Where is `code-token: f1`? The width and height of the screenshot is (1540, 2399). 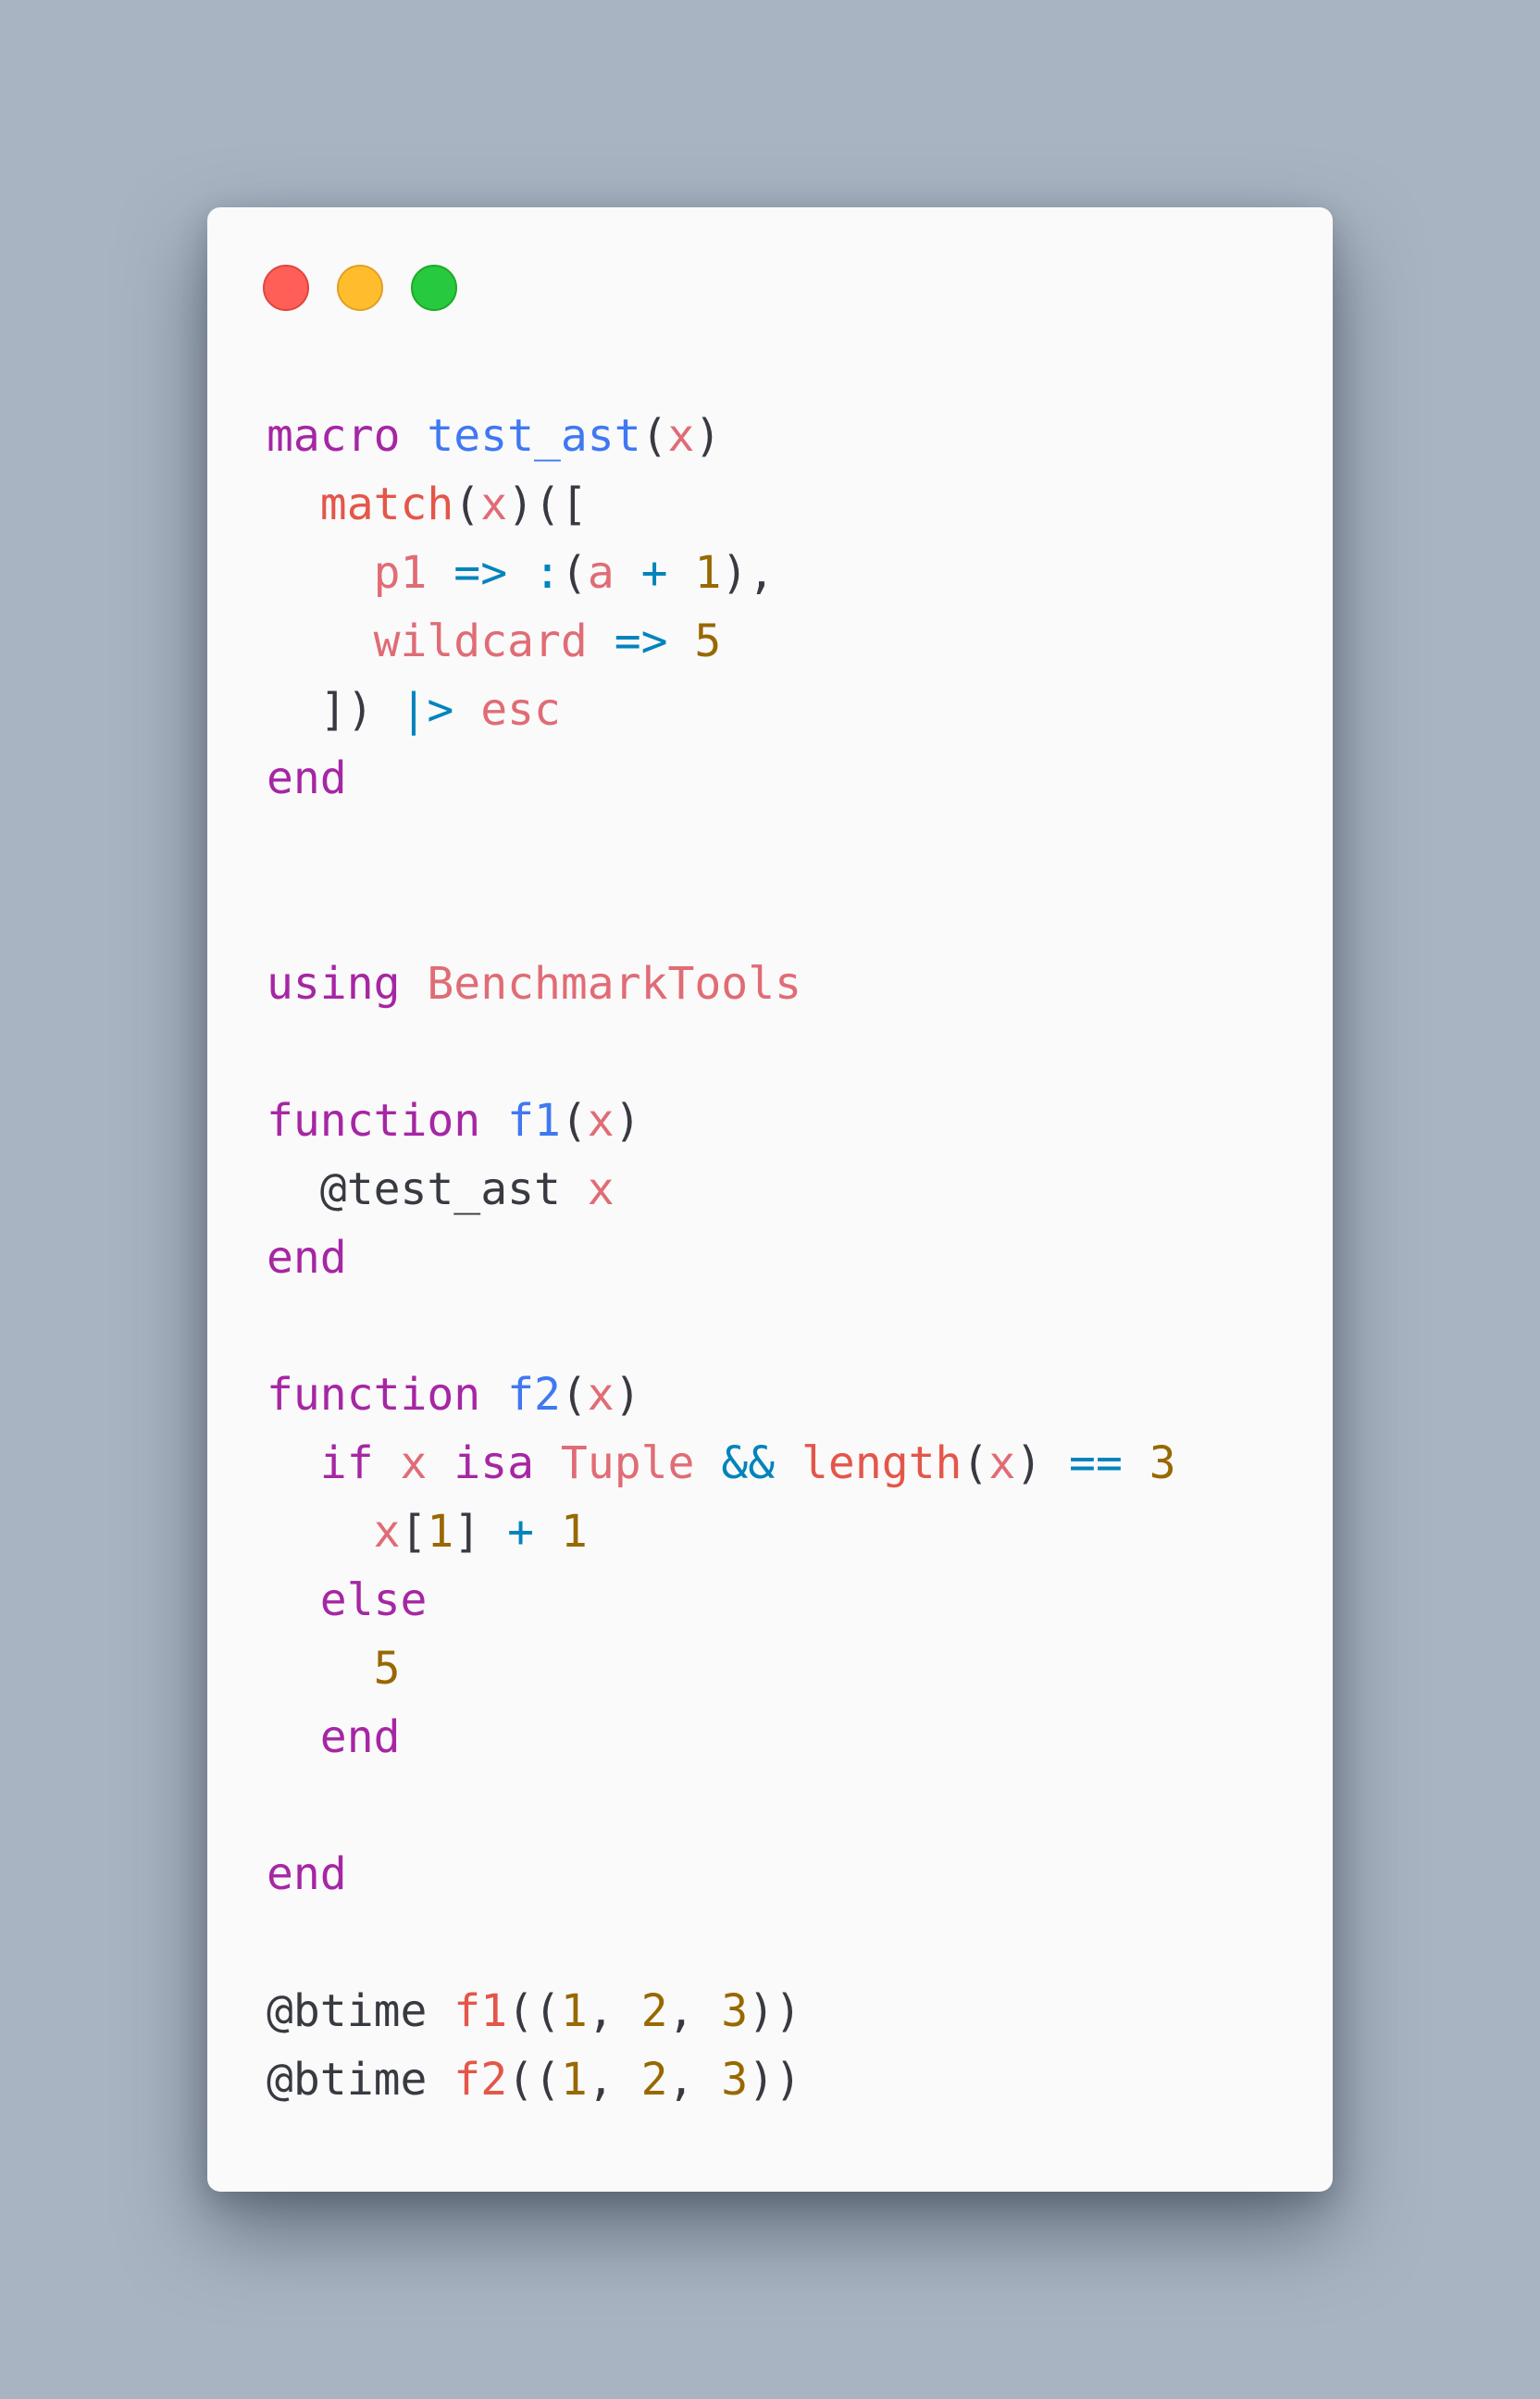
code-token: f1 is located at coordinates (480, 2011).